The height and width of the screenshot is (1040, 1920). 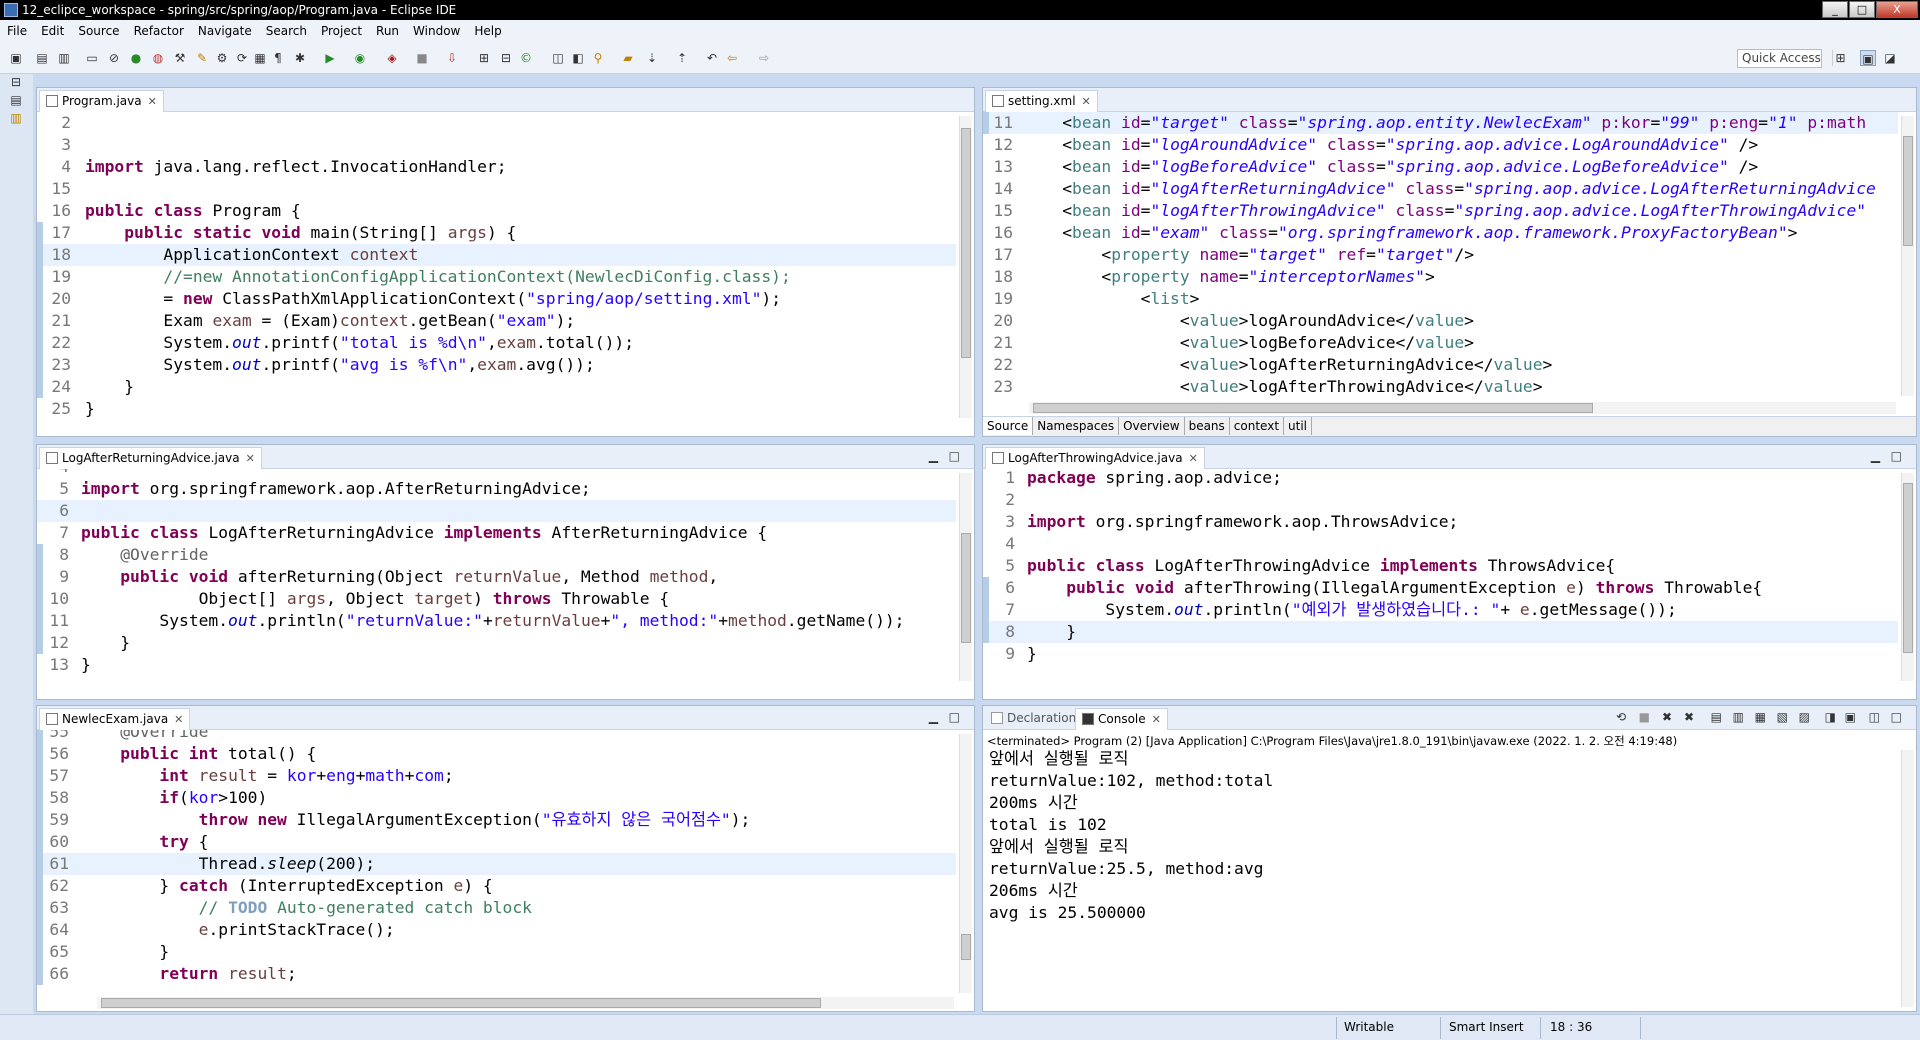 I want to click on tab-program-java: Program.java ✕, so click(x=101, y=101).